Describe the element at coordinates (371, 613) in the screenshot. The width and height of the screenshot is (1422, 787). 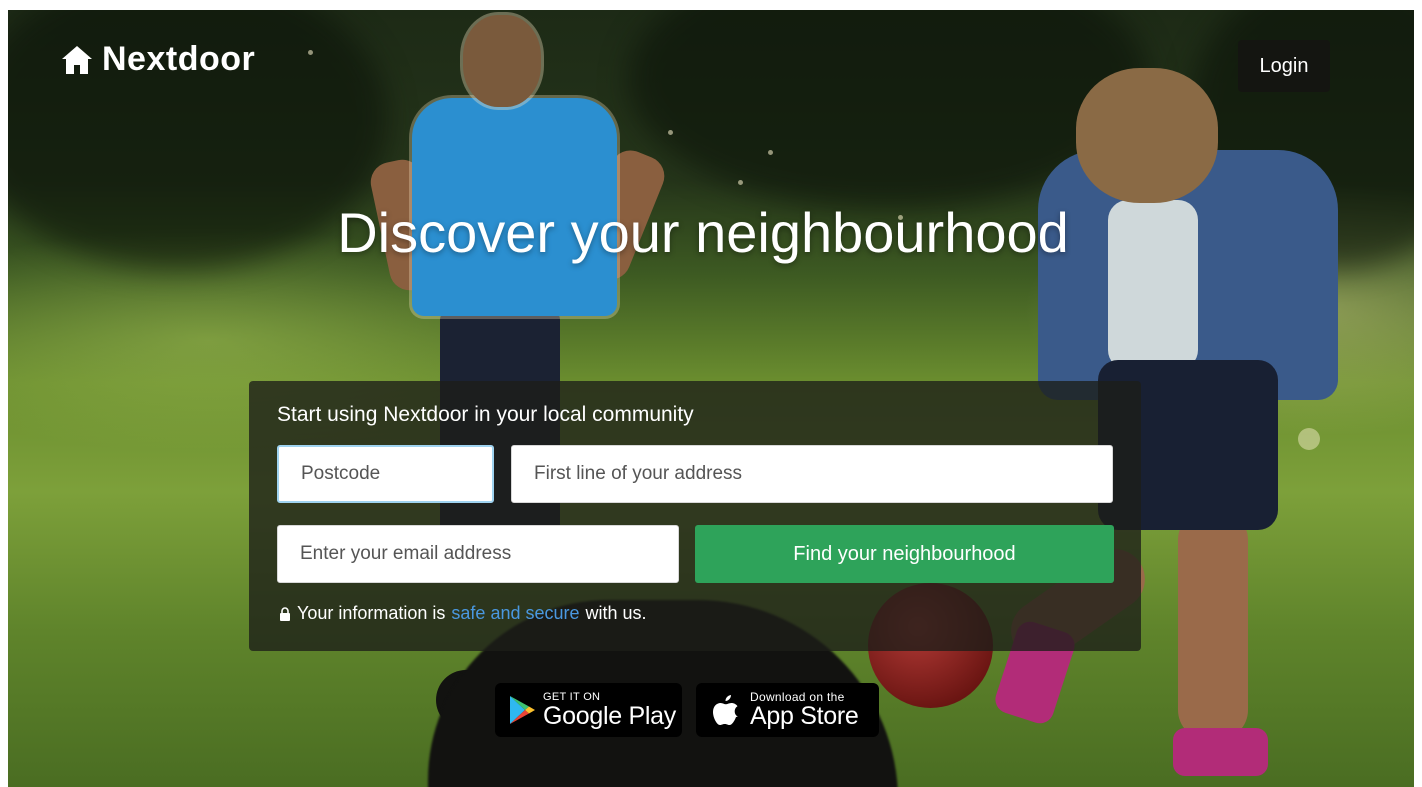
I see `security-text-prefix: Your information is` at that location.